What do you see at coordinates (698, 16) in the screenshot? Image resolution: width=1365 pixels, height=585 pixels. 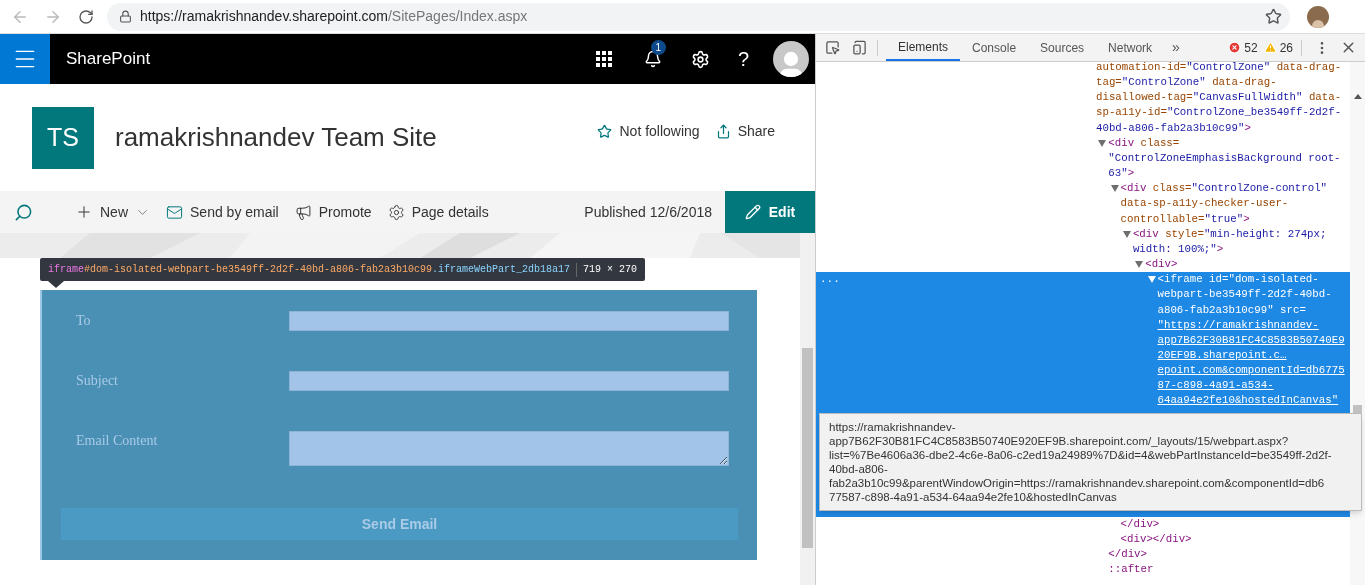 I see `address-bar: https://ramakrishnandev.sharepoint.com/SitePages/Index.aspx` at bounding box center [698, 16].